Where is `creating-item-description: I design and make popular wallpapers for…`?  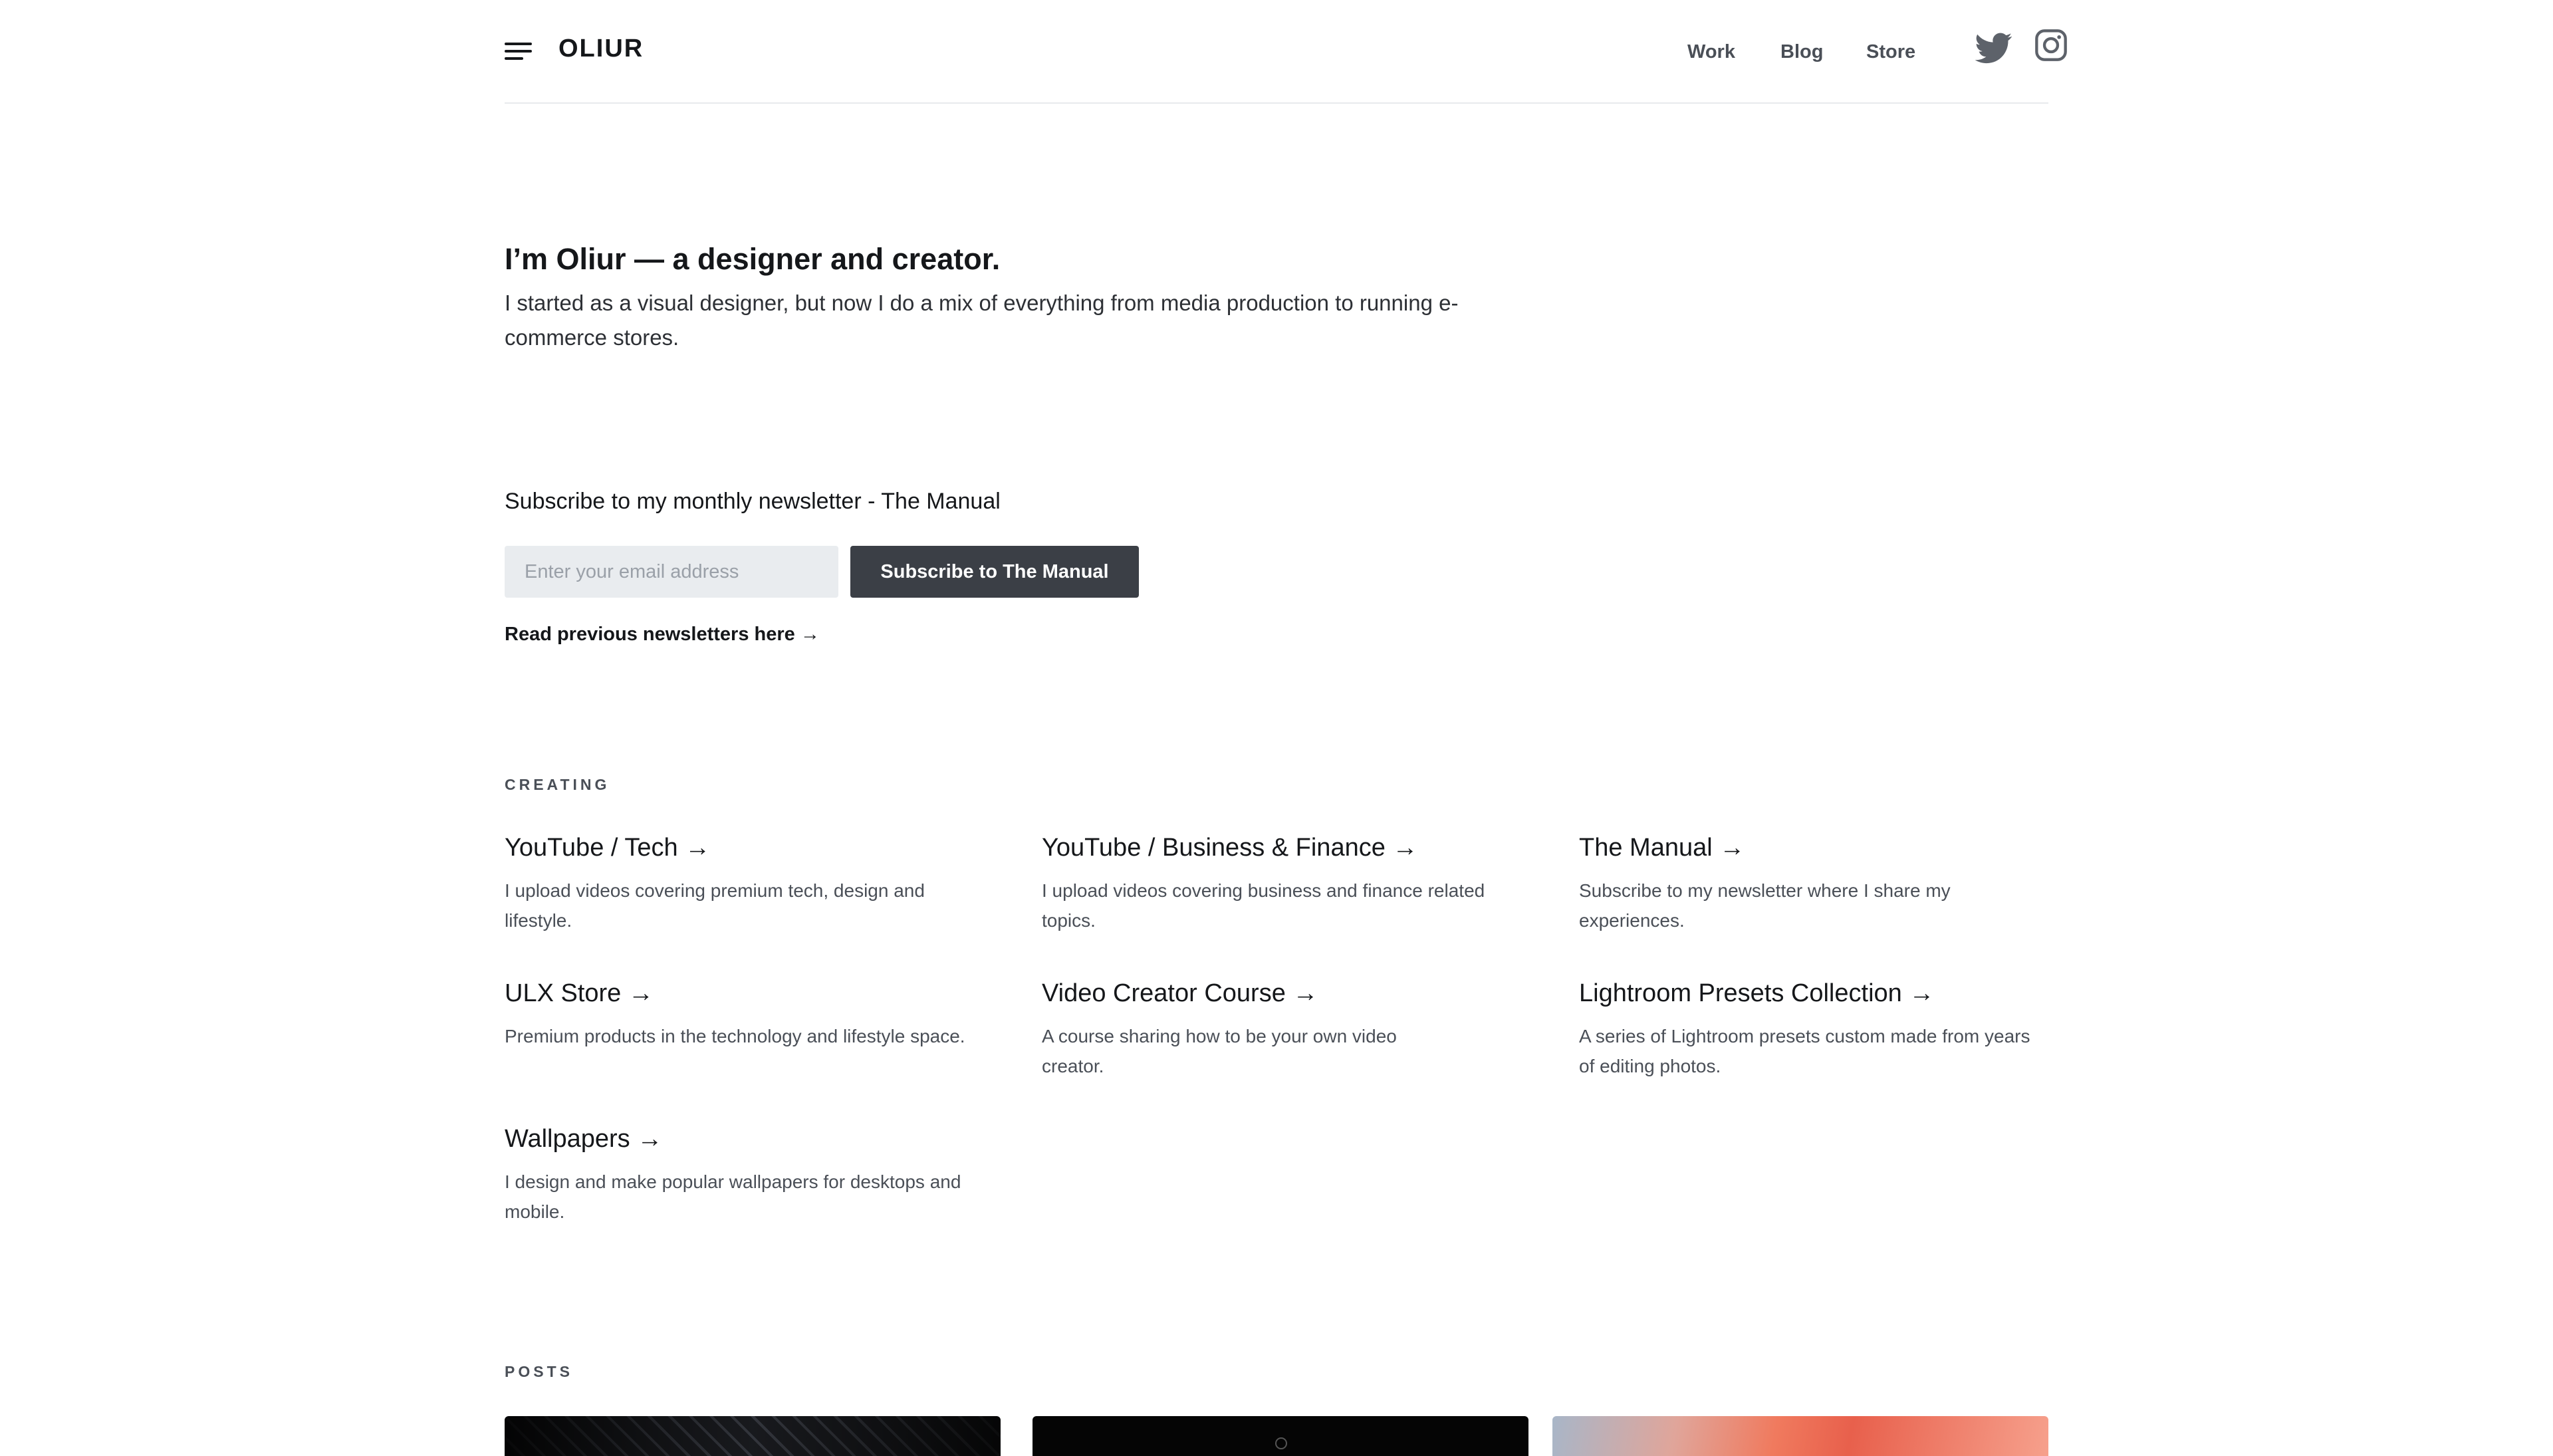 creating-item-description: I design and make popular wallpapers for… is located at coordinates (733, 1196).